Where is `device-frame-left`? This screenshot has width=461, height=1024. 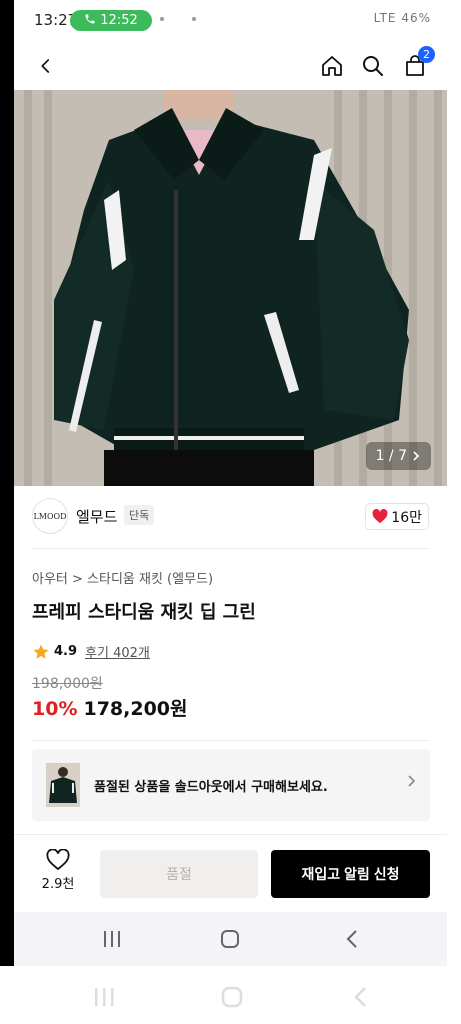 device-frame-left is located at coordinates (7, 483).